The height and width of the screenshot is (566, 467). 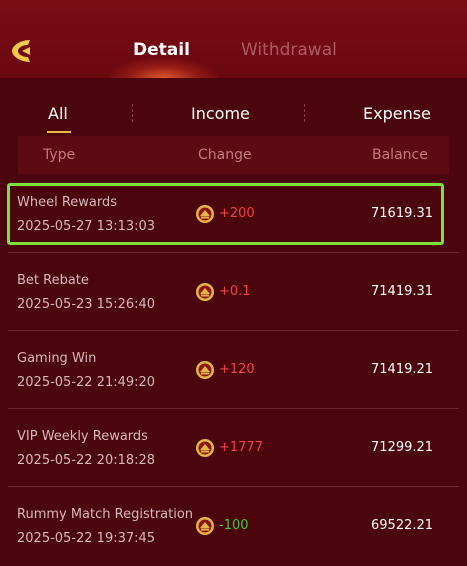 What do you see at coordinates (58, 113) in the screenshot?
I see `filter-all: All` at bounding box center [58, 113].